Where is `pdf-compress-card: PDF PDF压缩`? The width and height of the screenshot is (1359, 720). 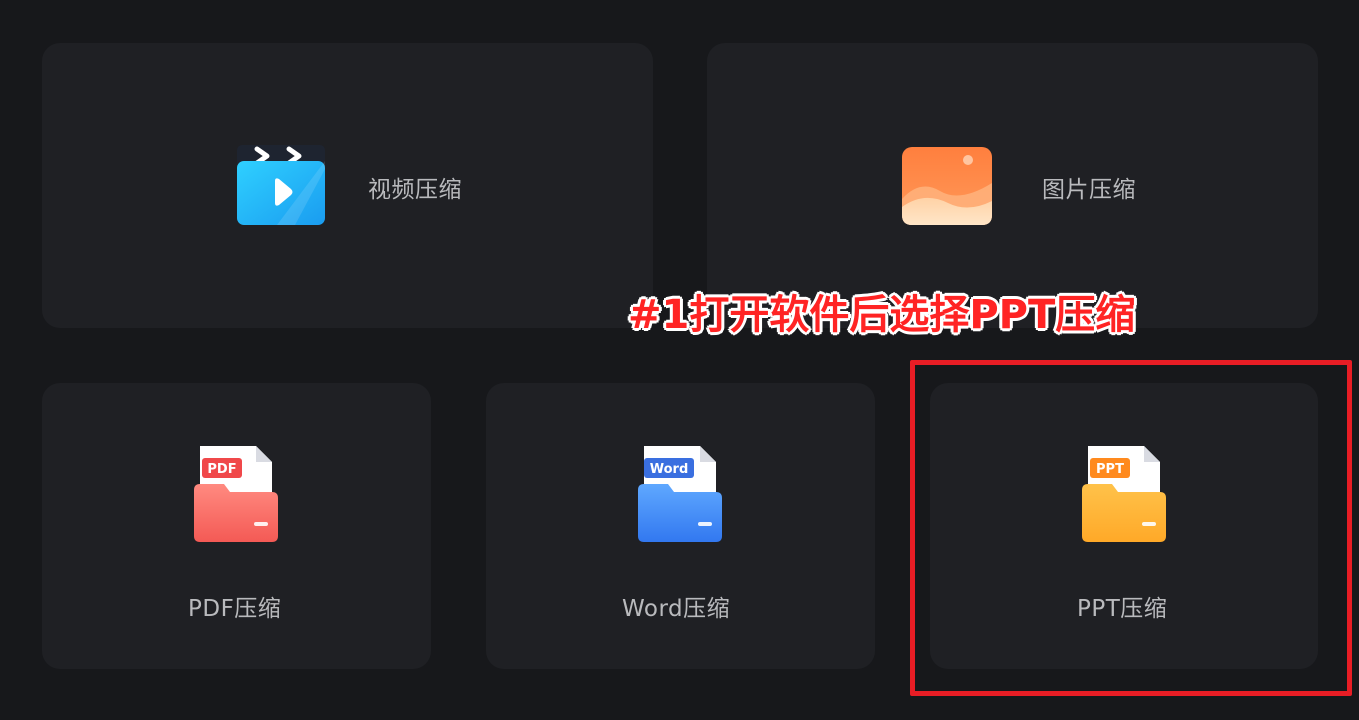 pdf-compress-card: PDF PDF压缩 is located at coordinates (236, 526).